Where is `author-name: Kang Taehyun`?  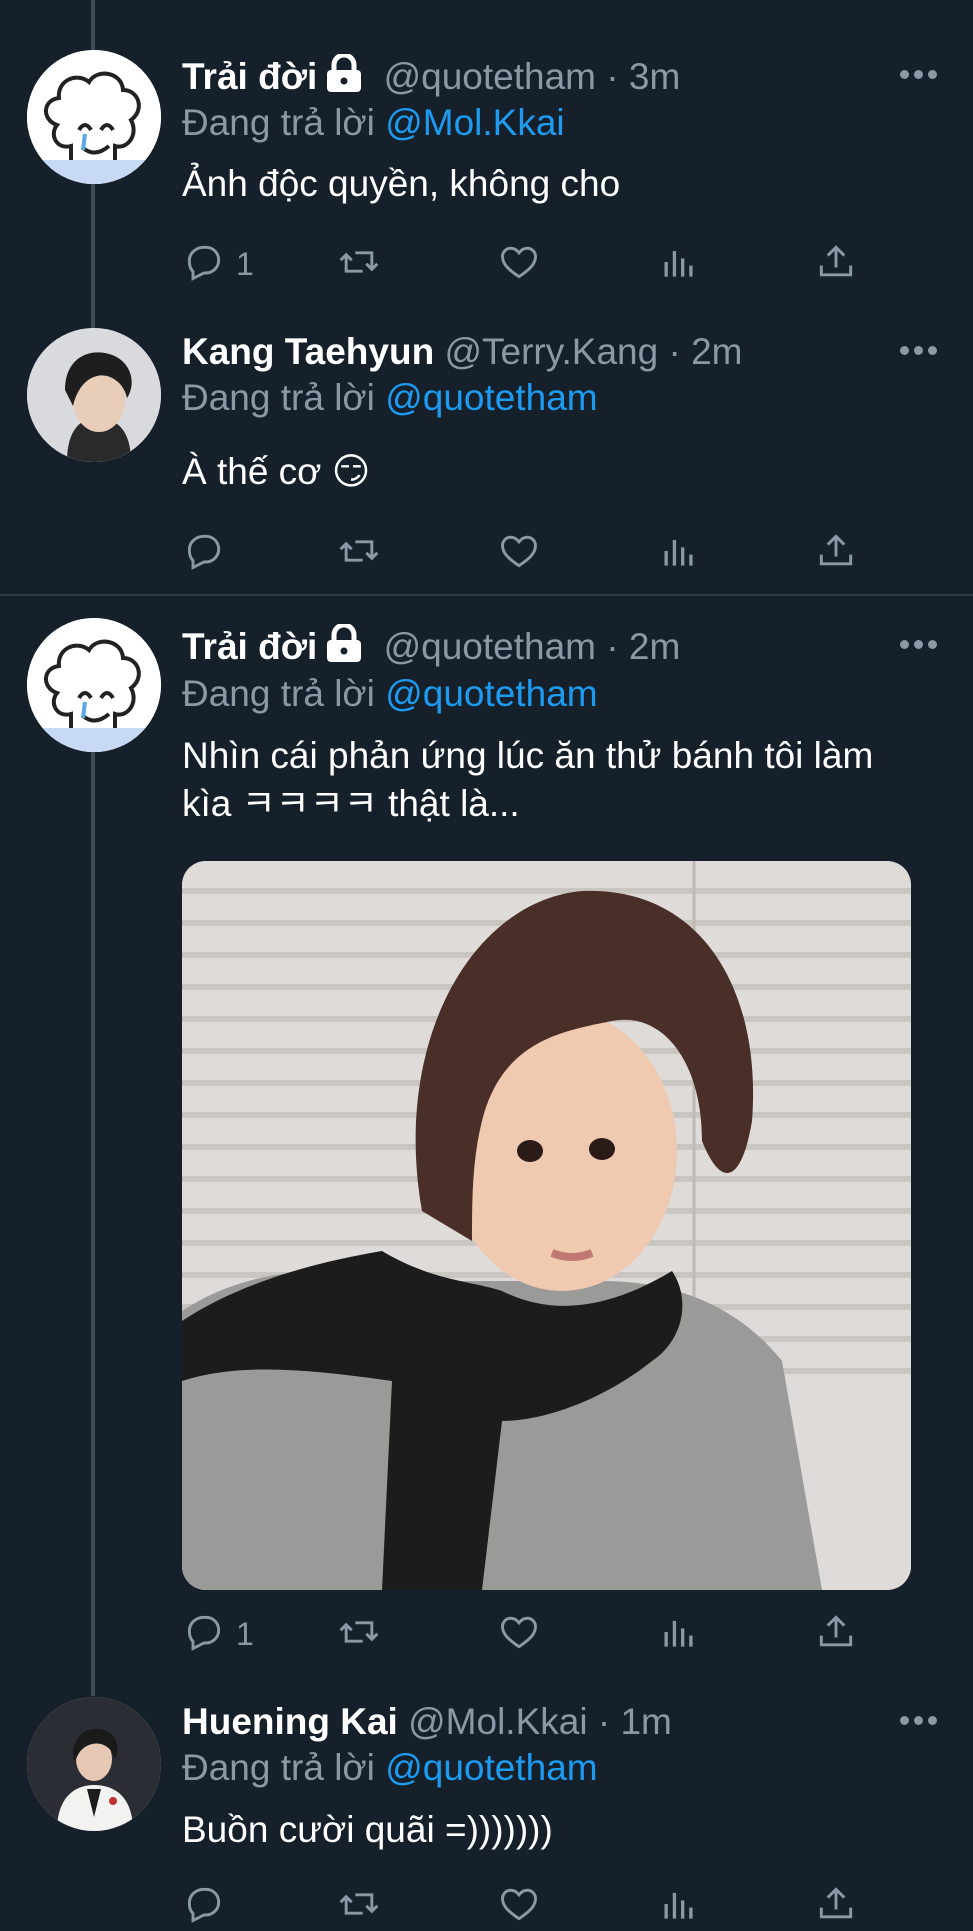
author-name: Kang Taehyun is located at coordinates (308, 351).